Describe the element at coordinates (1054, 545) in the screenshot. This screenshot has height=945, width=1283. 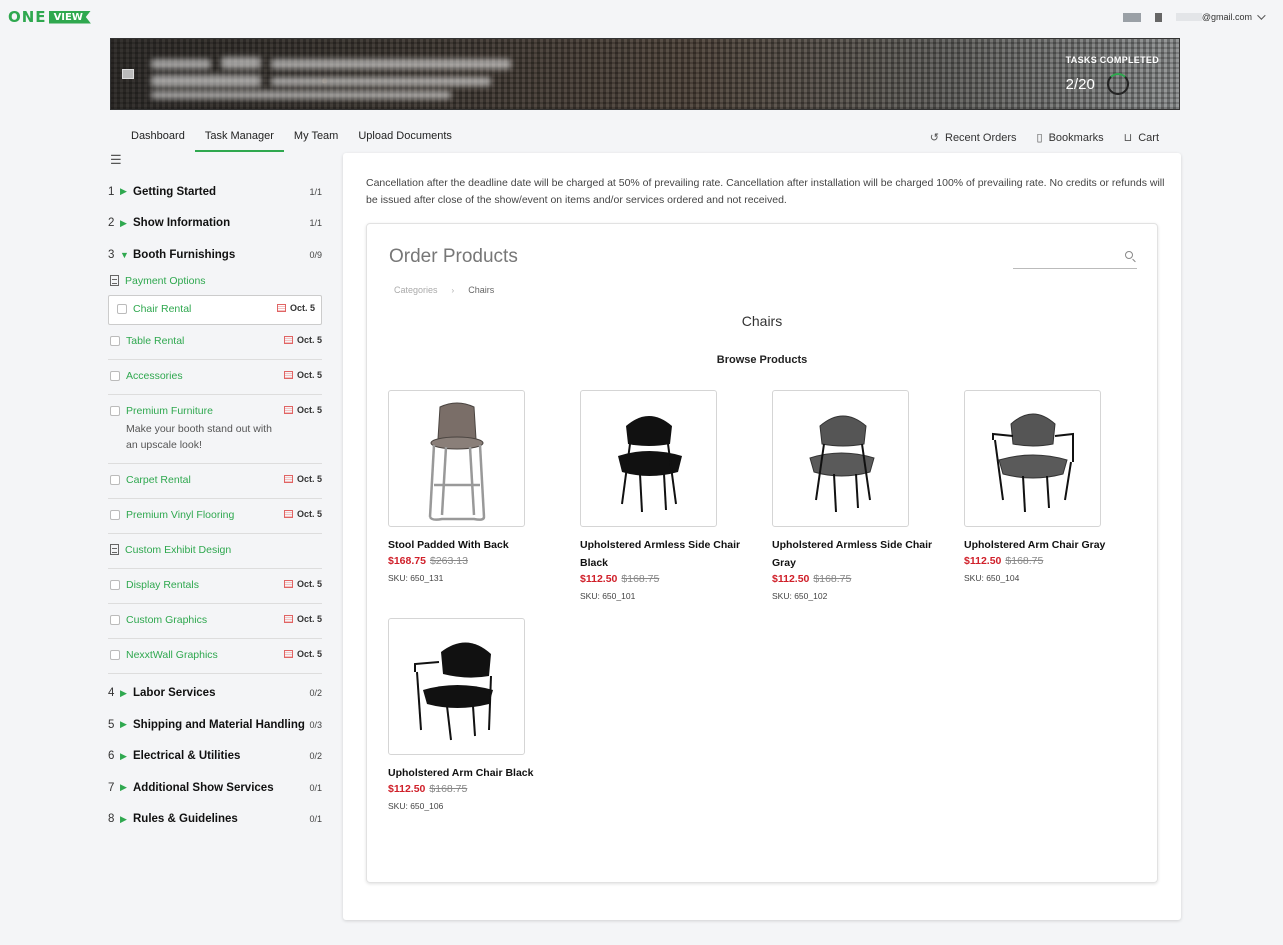
I see `product-name: Upholstered Arm Chair Gray` at that location.